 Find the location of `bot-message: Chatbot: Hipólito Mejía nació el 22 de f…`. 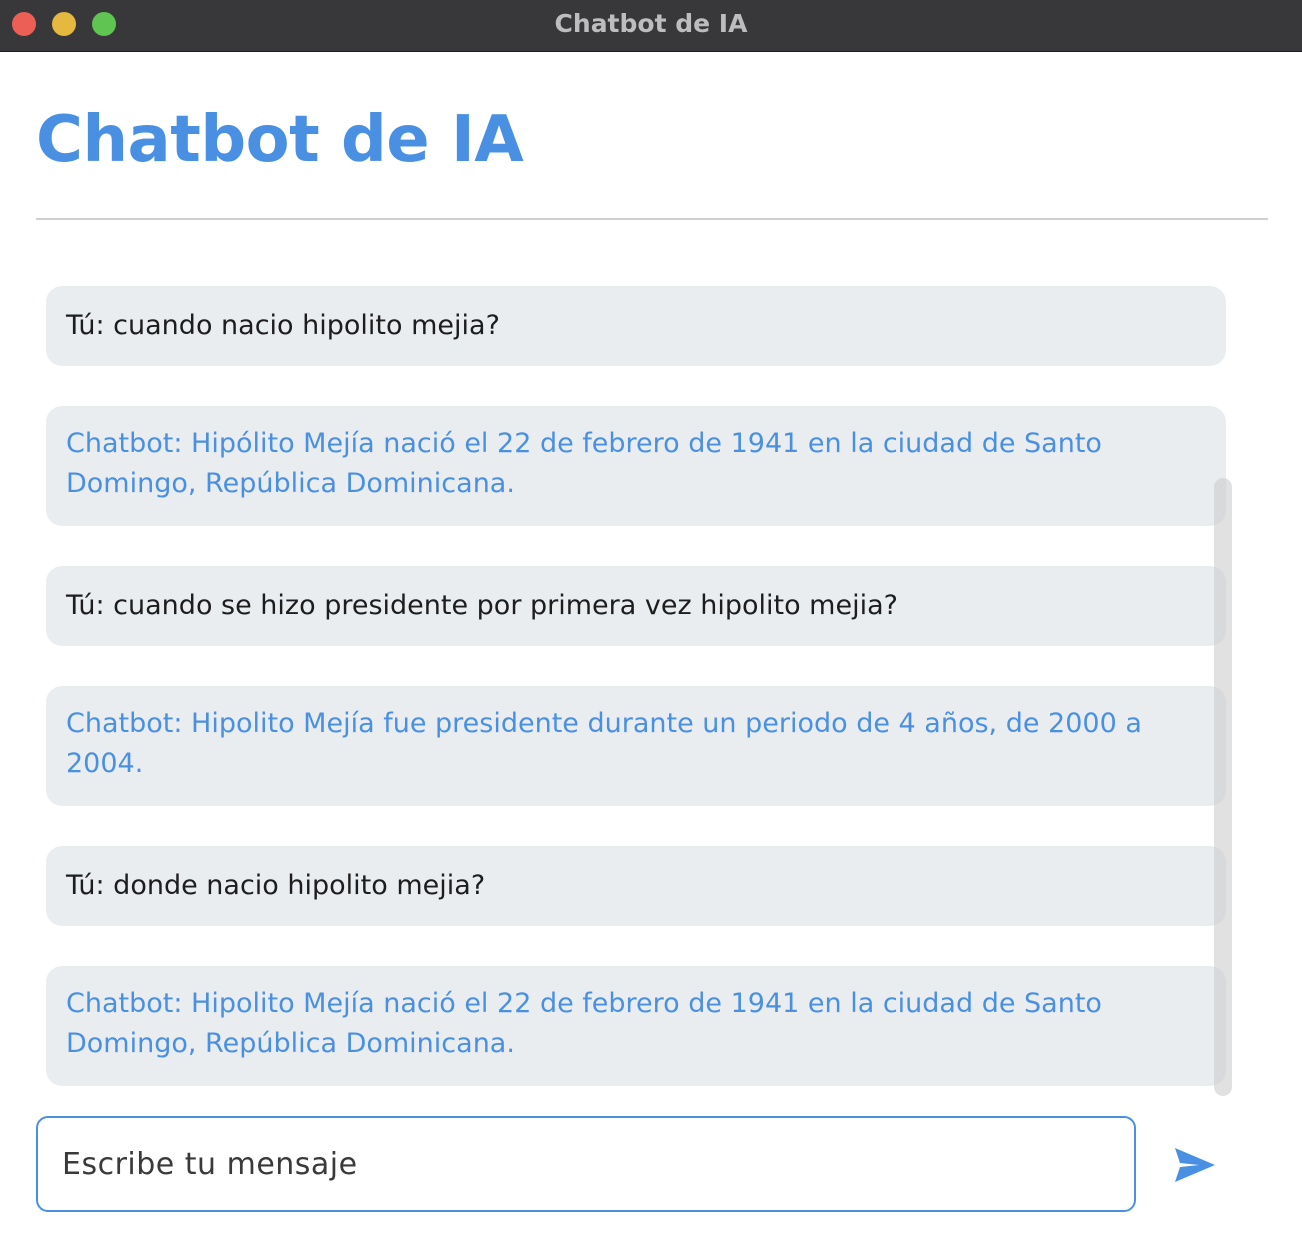

bot-message: Chatbot: Hipólito Mejía nació el 22 de f… is located at coordinates (636, 466).